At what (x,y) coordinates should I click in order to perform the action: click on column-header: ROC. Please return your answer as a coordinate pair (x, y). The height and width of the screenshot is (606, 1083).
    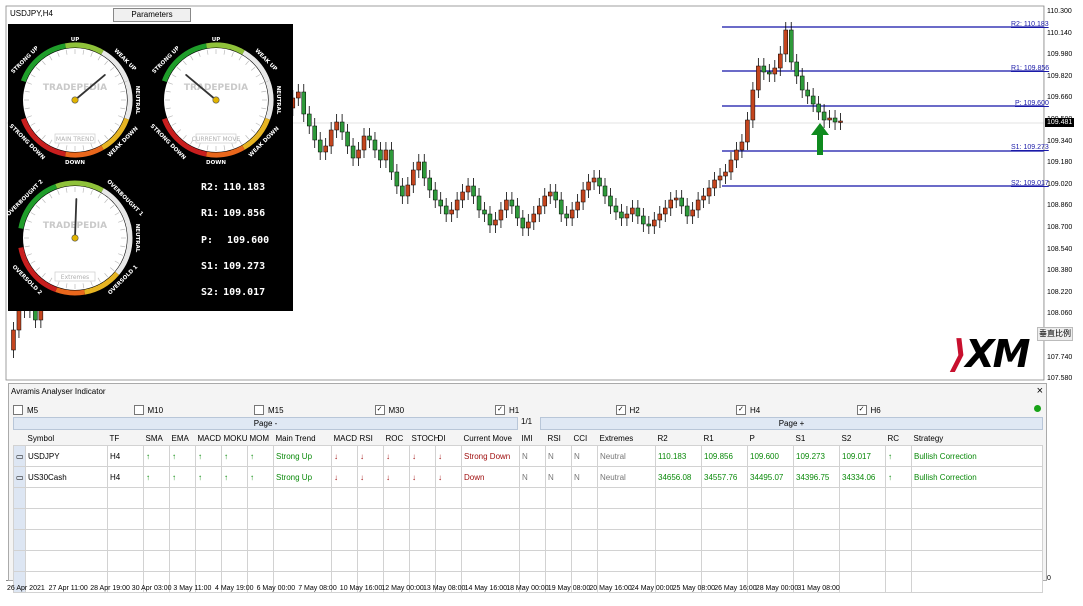
    Looking at the image, I should click on (394, 438).